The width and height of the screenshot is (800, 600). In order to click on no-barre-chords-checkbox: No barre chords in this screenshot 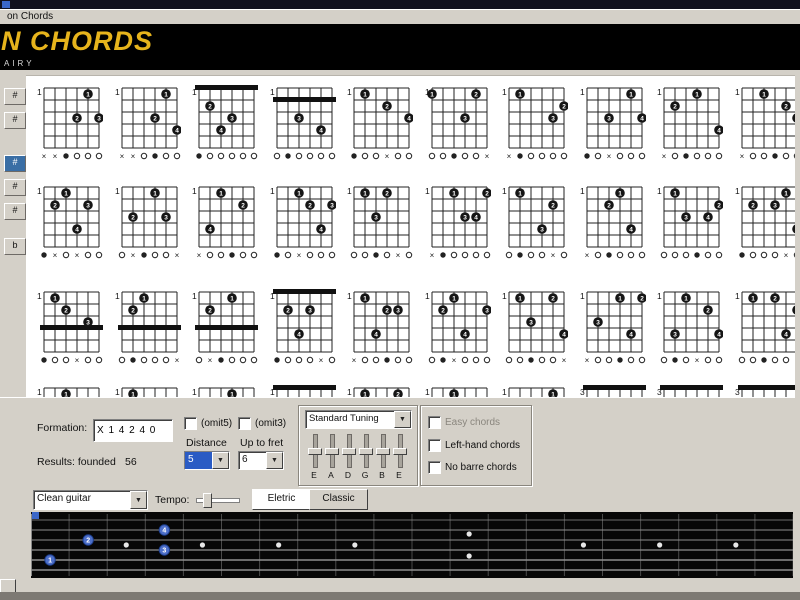, I will do `click(472, 467)`.